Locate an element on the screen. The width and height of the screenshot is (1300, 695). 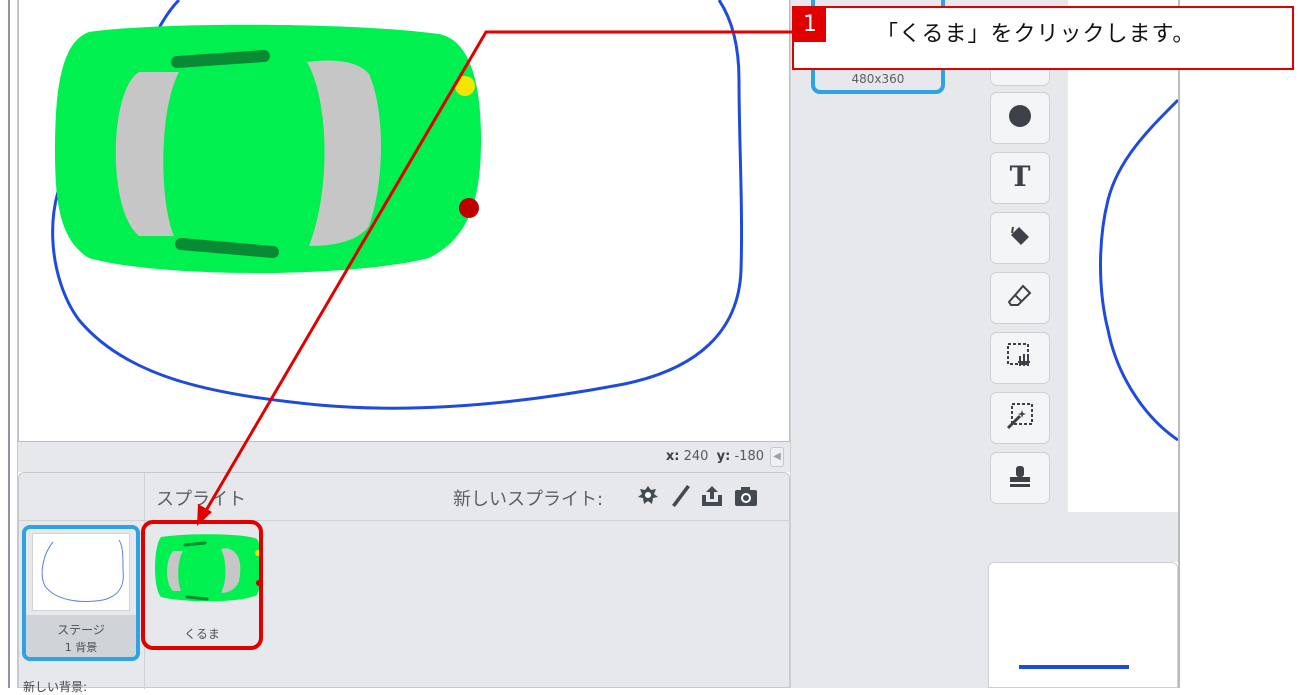
highlight-box is located at coordinates (202, 585).